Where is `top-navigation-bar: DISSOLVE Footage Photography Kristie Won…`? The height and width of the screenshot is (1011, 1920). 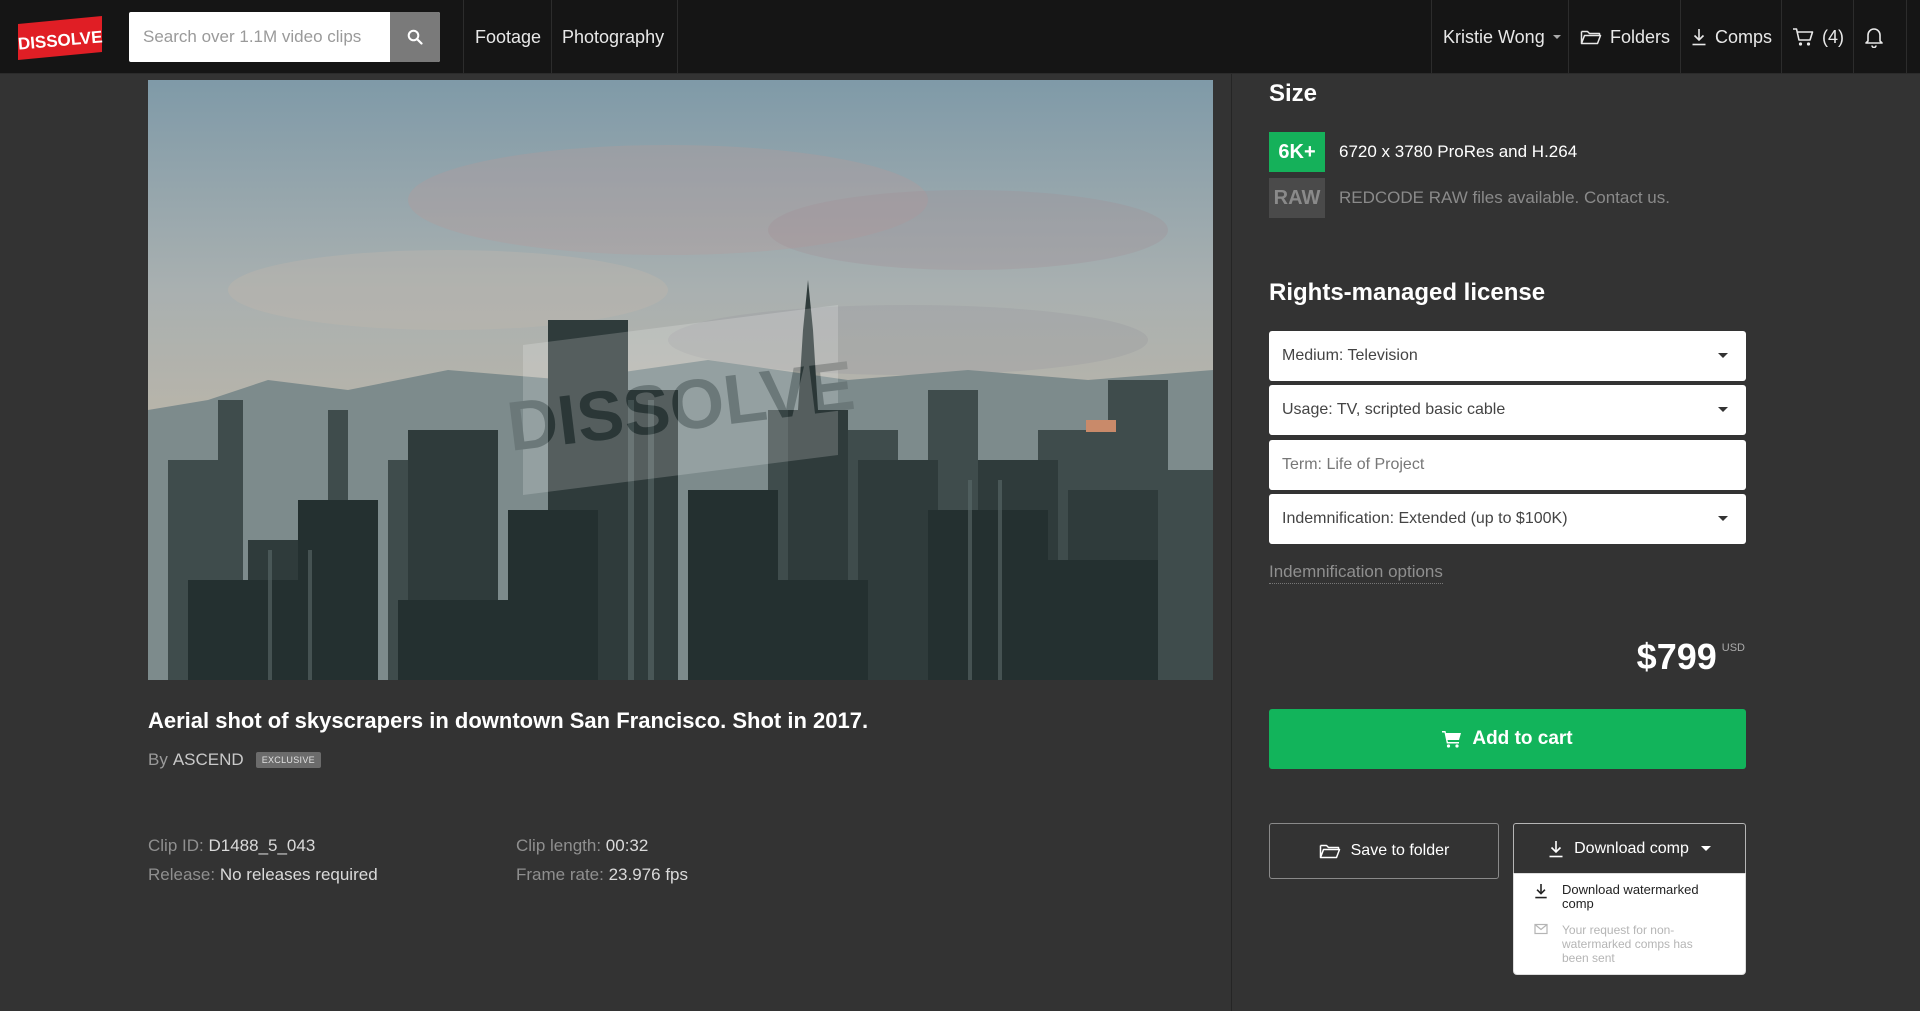 top-navigation-bar: DISSOLVE Footage Photography Kristie Won… is located at coordinates (960, 37).